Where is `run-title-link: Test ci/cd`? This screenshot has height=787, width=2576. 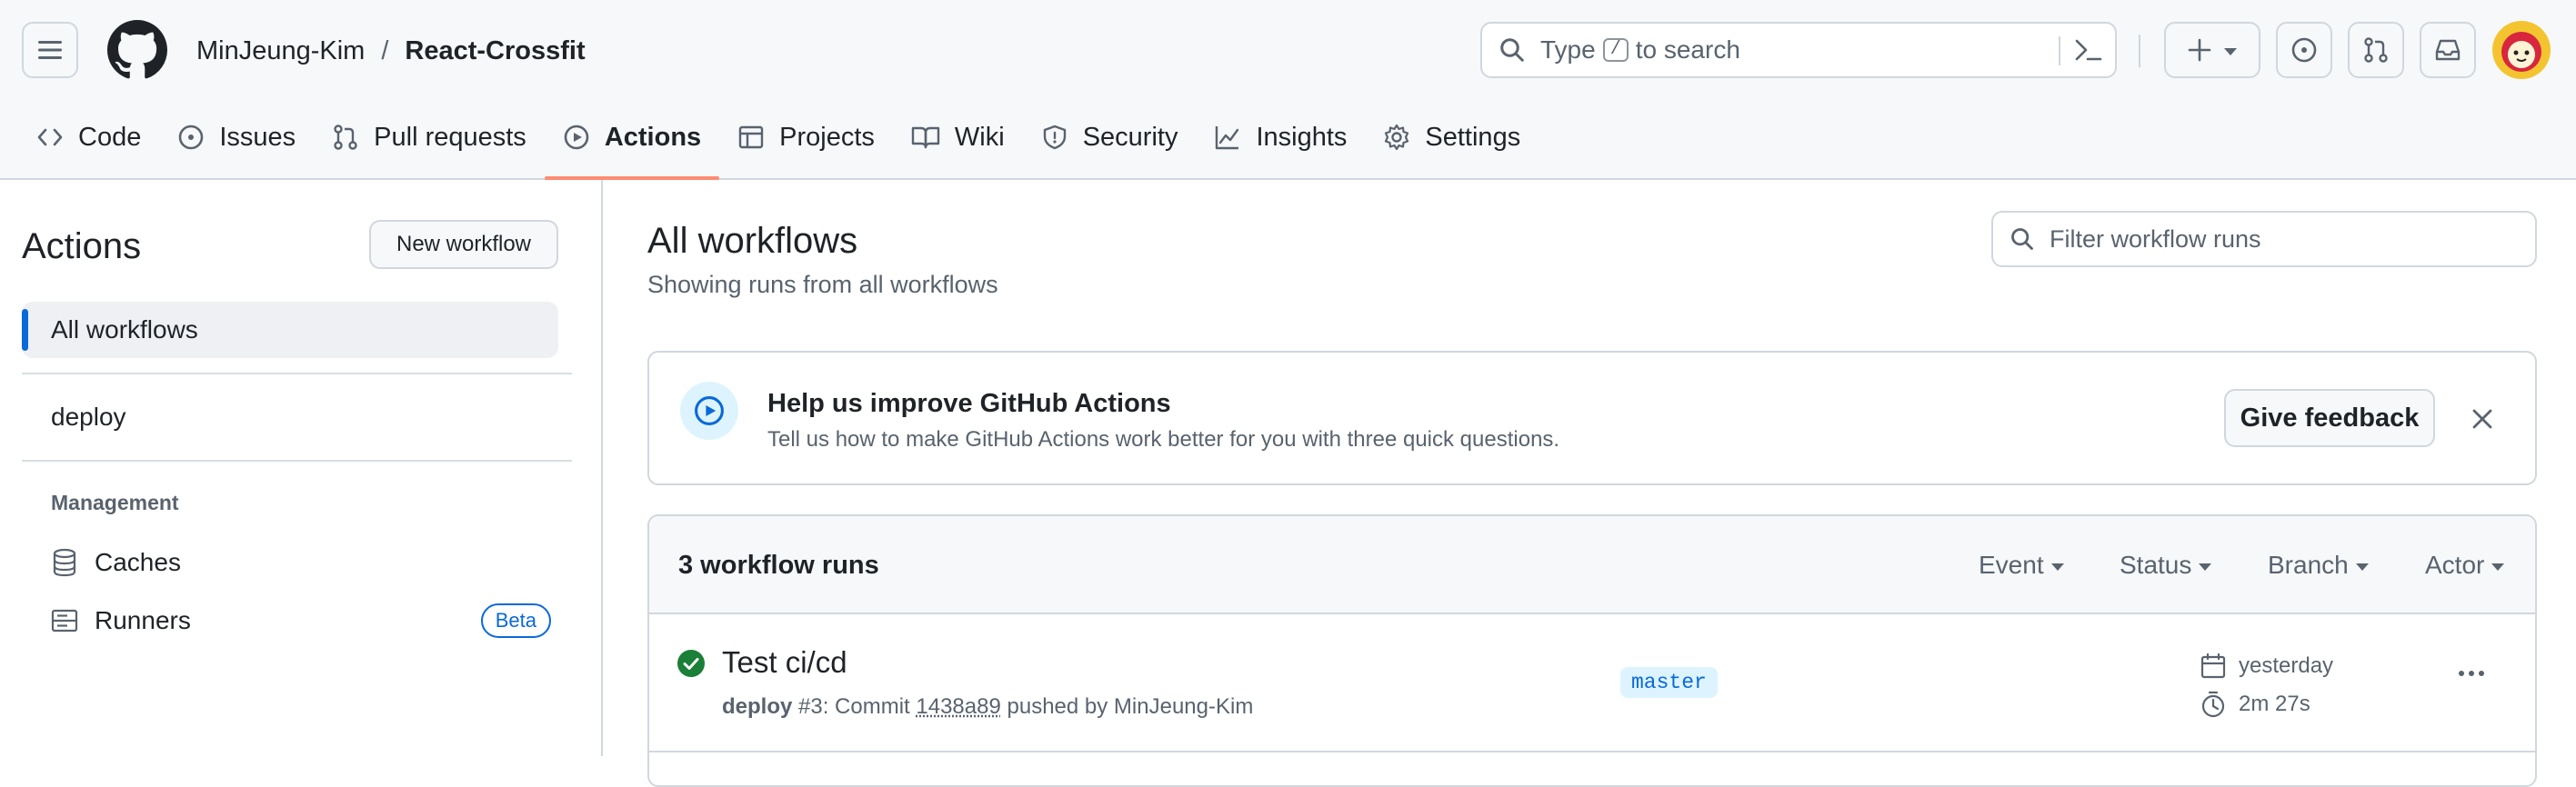 run-title-link: Test ci/cd is located at coordinates (784, 662).